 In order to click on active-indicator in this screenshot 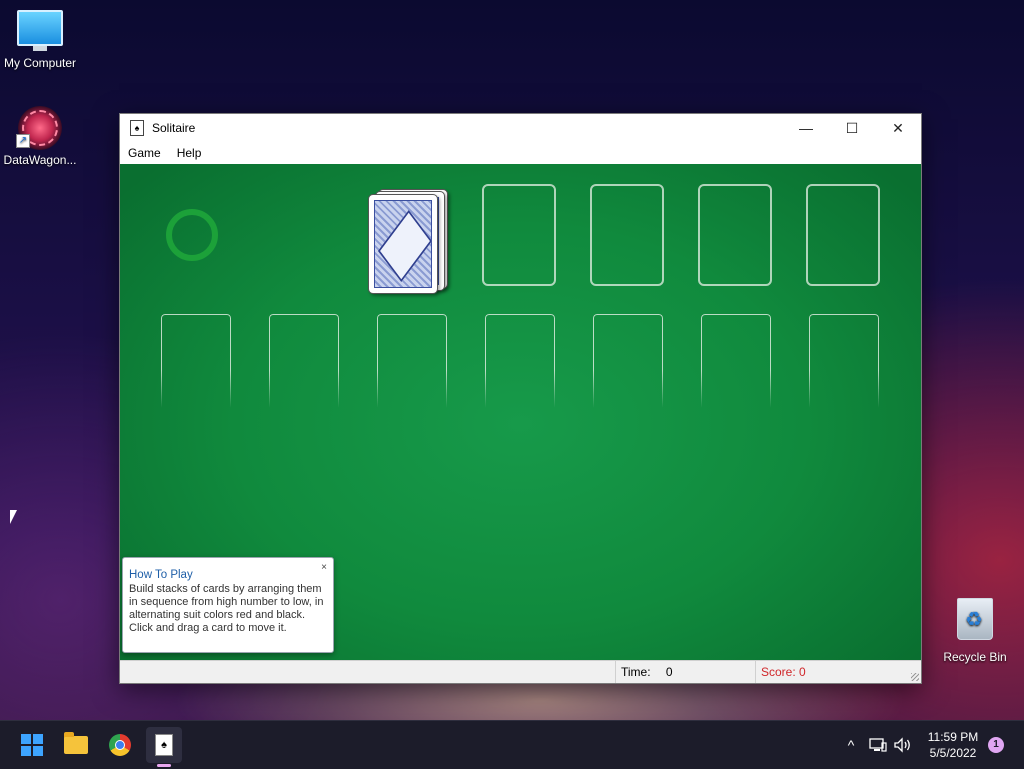, I will do `click(164, 765)`.